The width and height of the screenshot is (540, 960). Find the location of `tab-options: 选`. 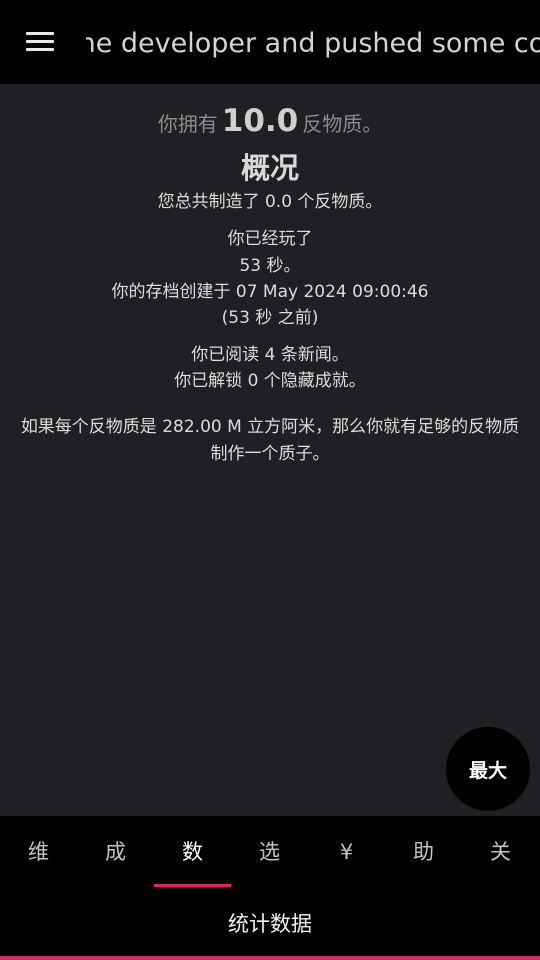

tab-options: 选 is located at coordinates (269, 852).